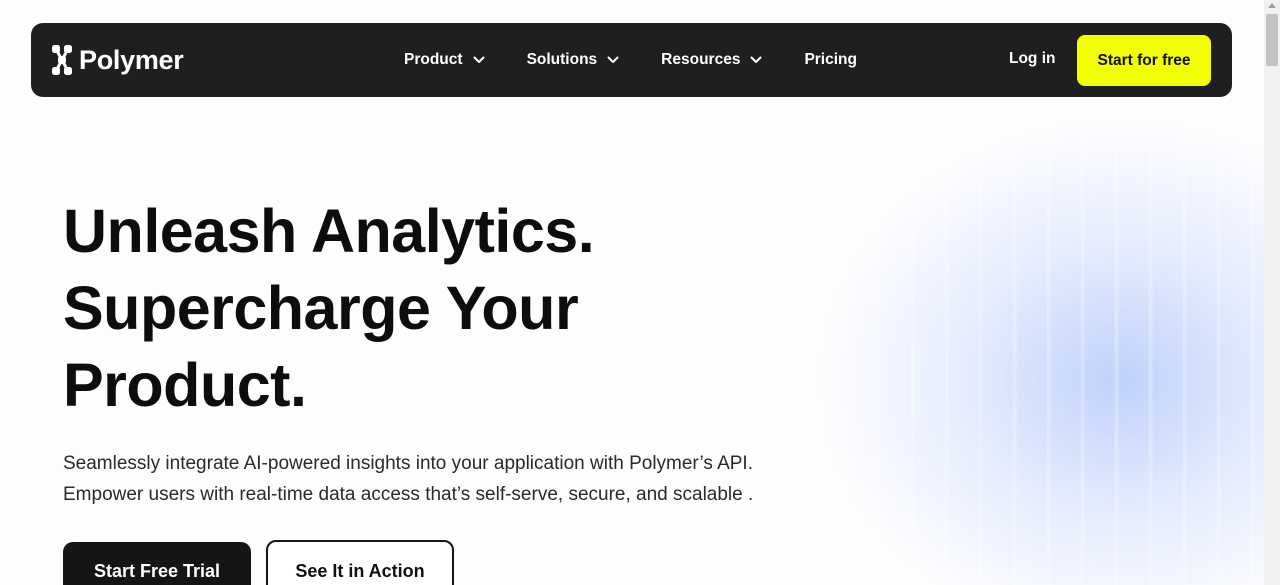  What do you see at coordinates (1272, 5) in the screenshot?
I see `scroll-up-arrow-icon` at bounding box center [1272, 5].